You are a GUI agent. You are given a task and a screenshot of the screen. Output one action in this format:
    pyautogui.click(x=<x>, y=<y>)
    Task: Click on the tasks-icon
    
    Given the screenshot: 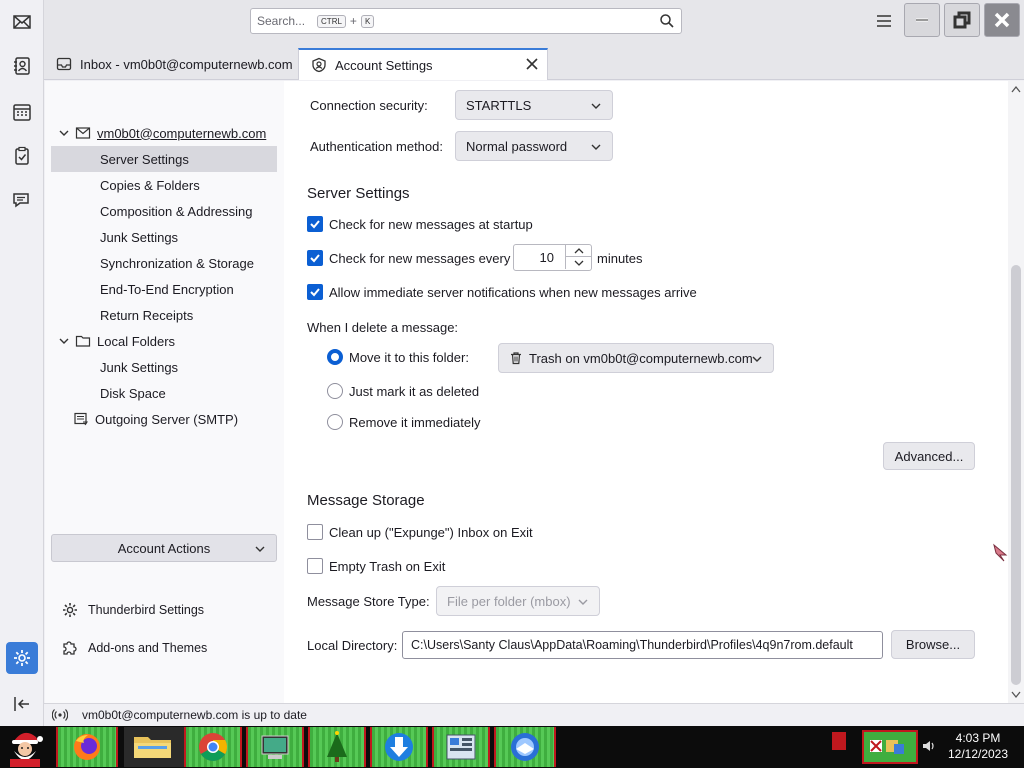 What is the action you would take?
    pyautogui.click(x=22, y=155)
    